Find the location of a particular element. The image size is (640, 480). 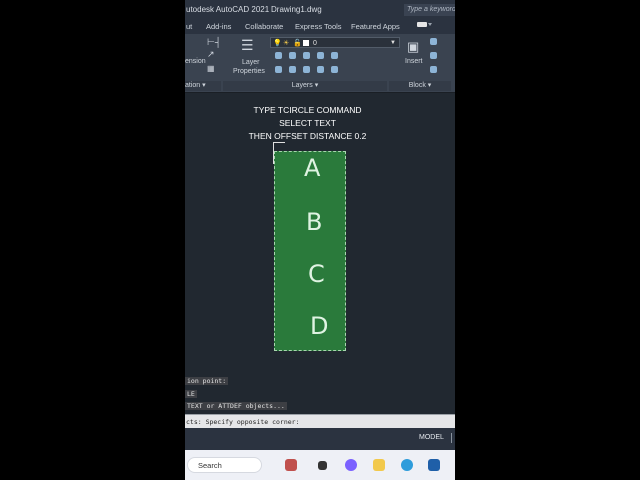

table-icon: ▦ is located at coordinates (211, 68).